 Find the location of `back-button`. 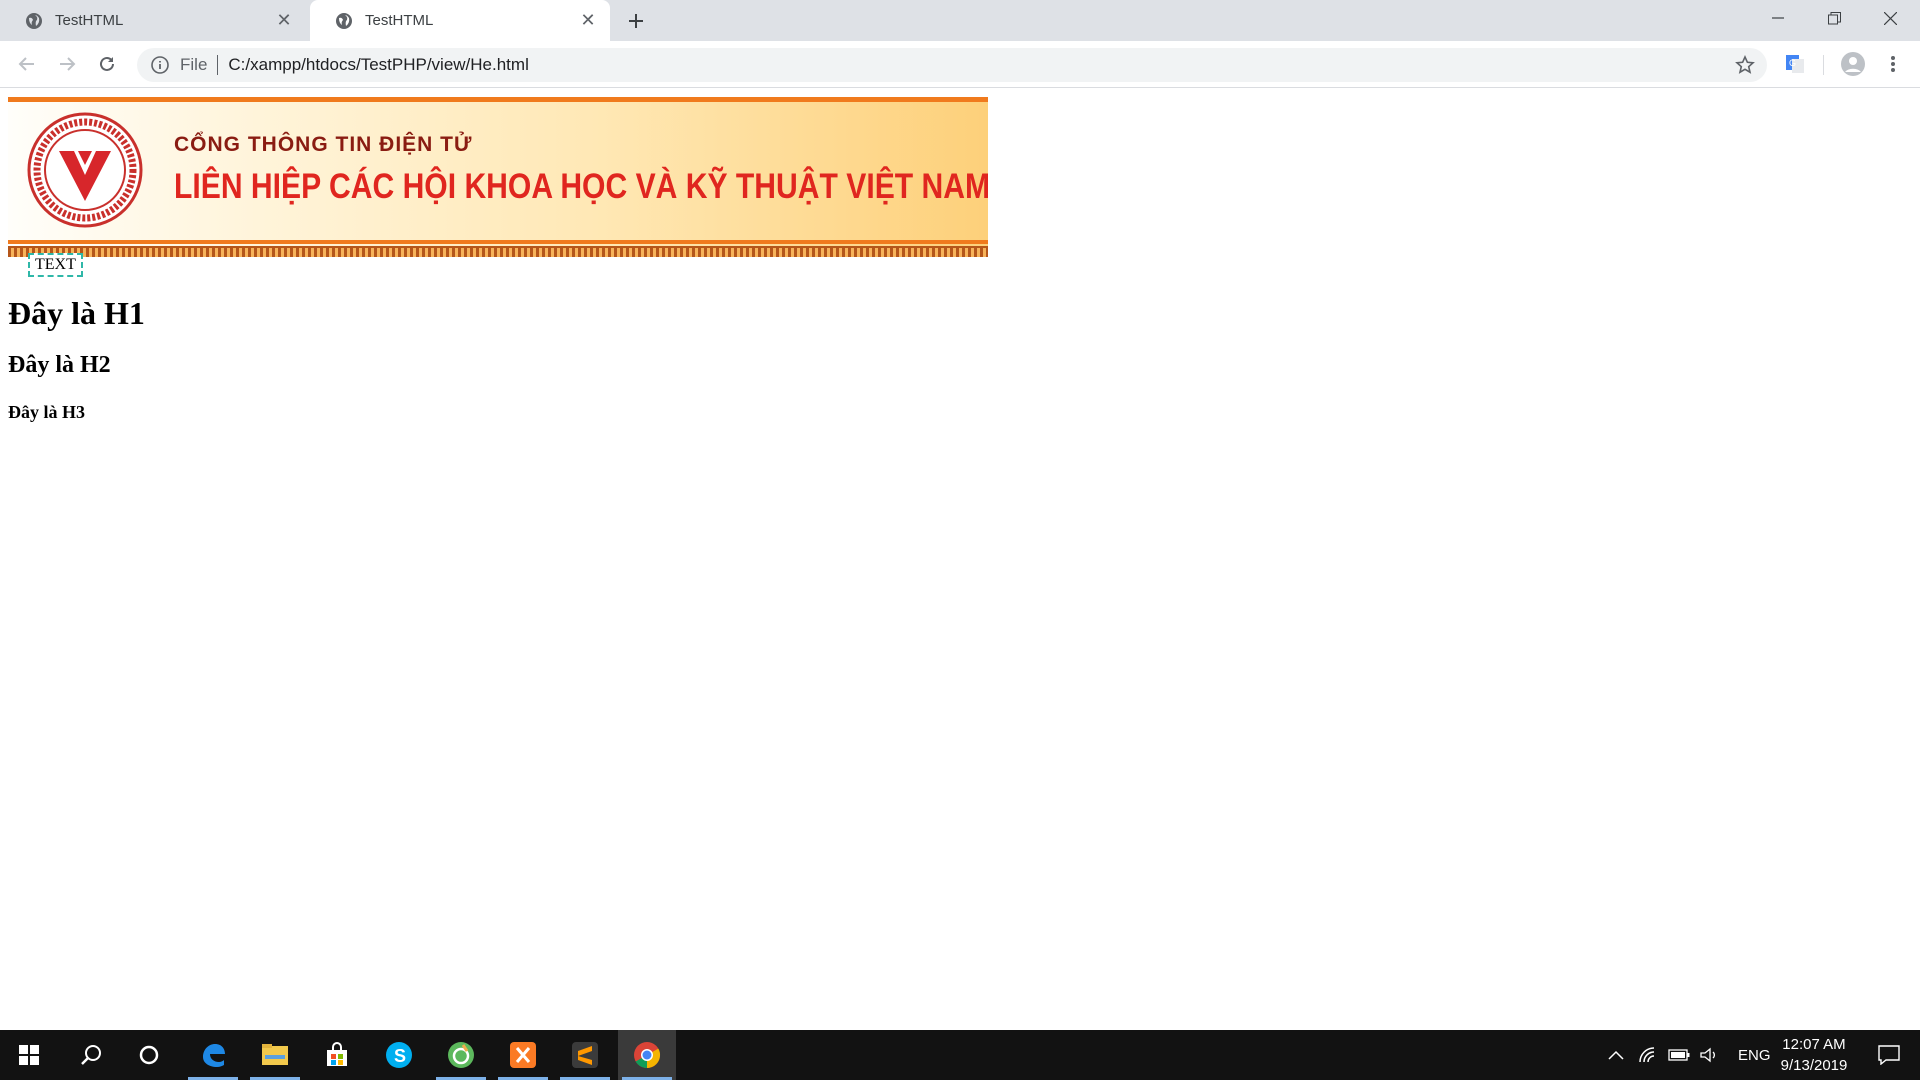

back-button is located at coordinates (27, 64).